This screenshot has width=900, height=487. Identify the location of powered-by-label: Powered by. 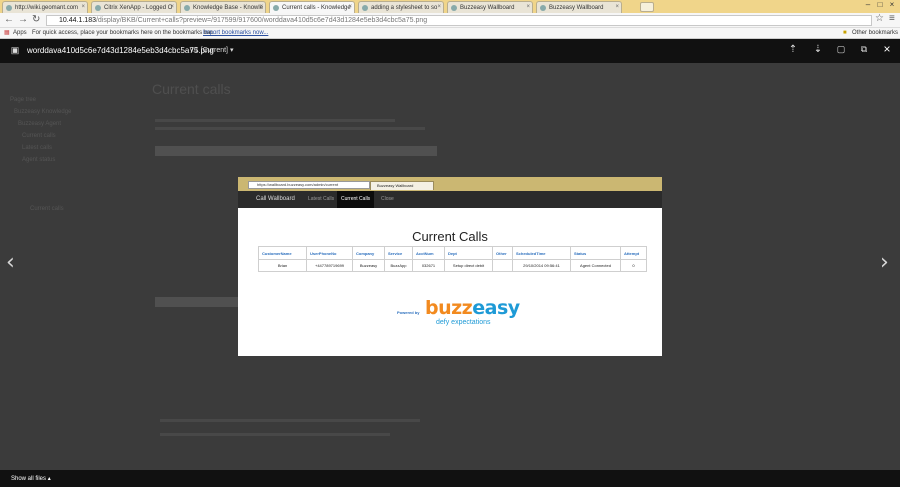
(408, 312).